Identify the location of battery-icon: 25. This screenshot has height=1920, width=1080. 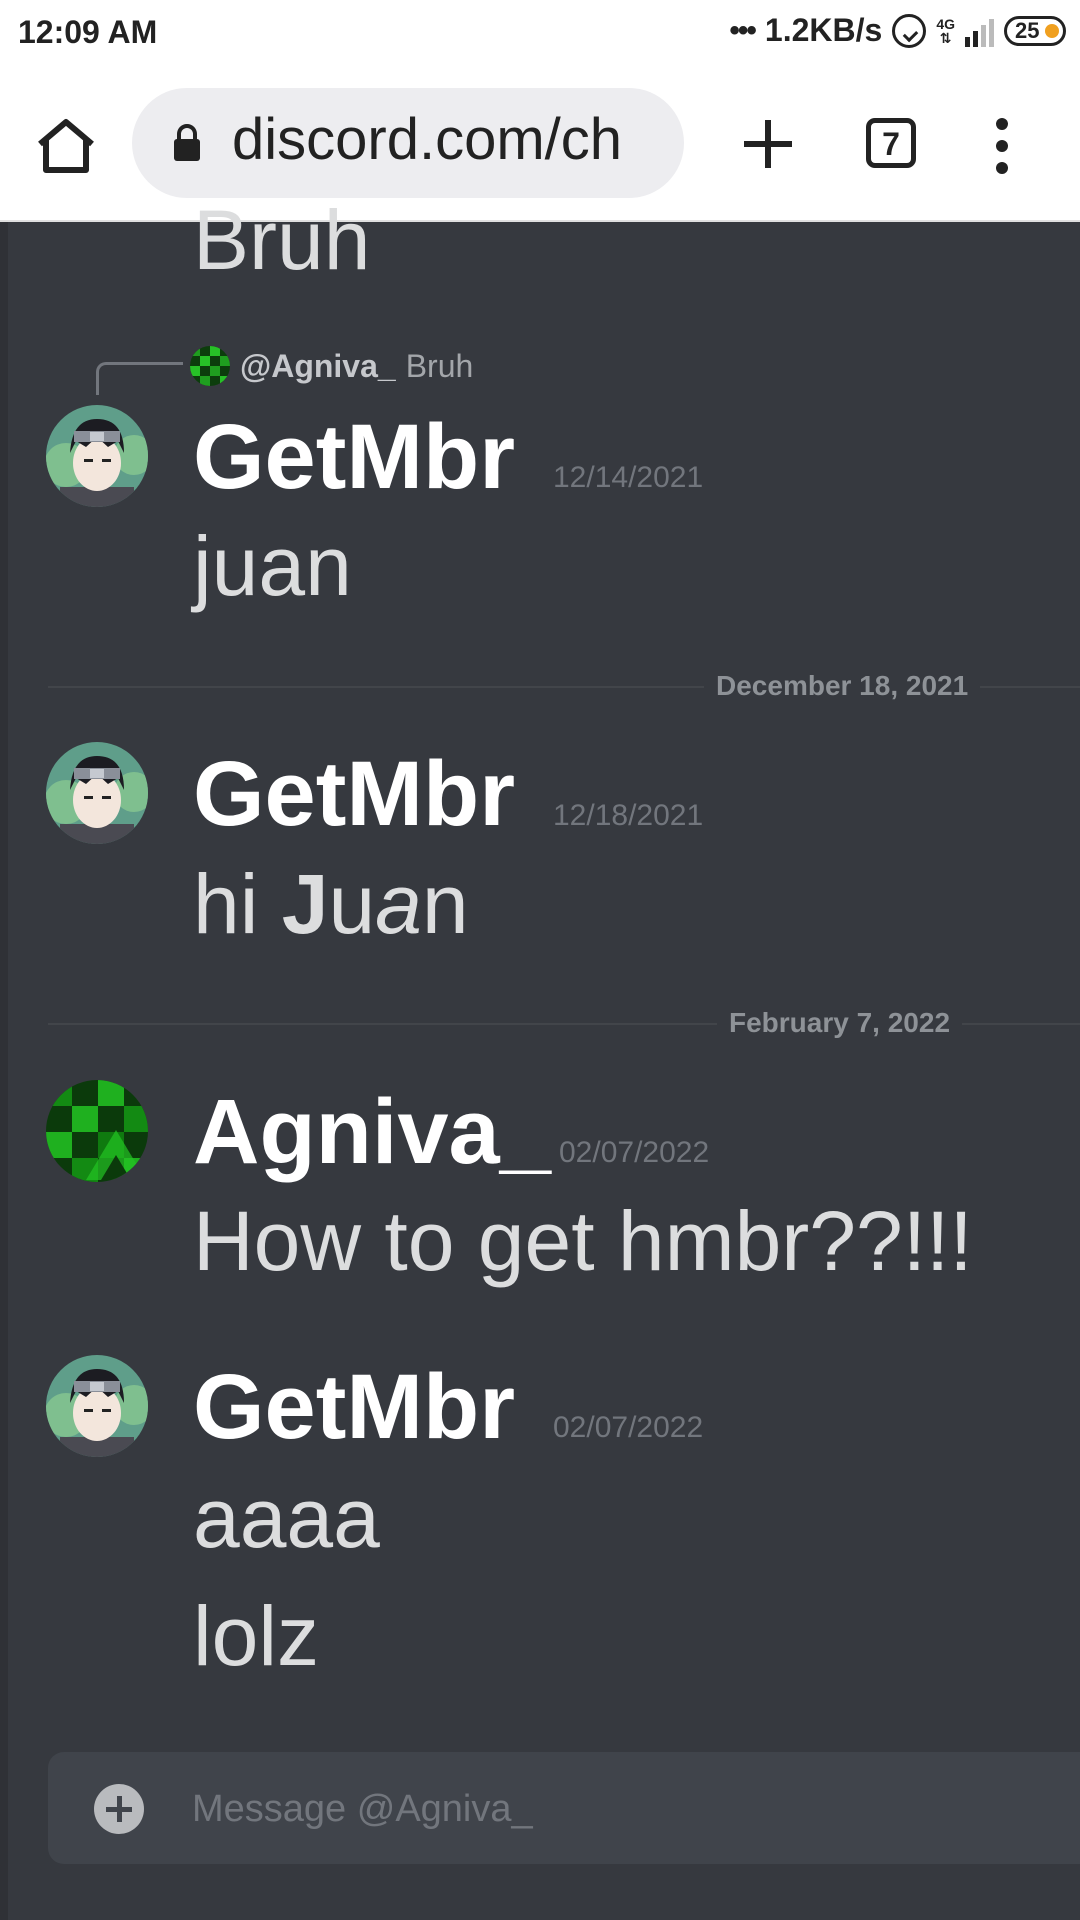
(1035, 30).